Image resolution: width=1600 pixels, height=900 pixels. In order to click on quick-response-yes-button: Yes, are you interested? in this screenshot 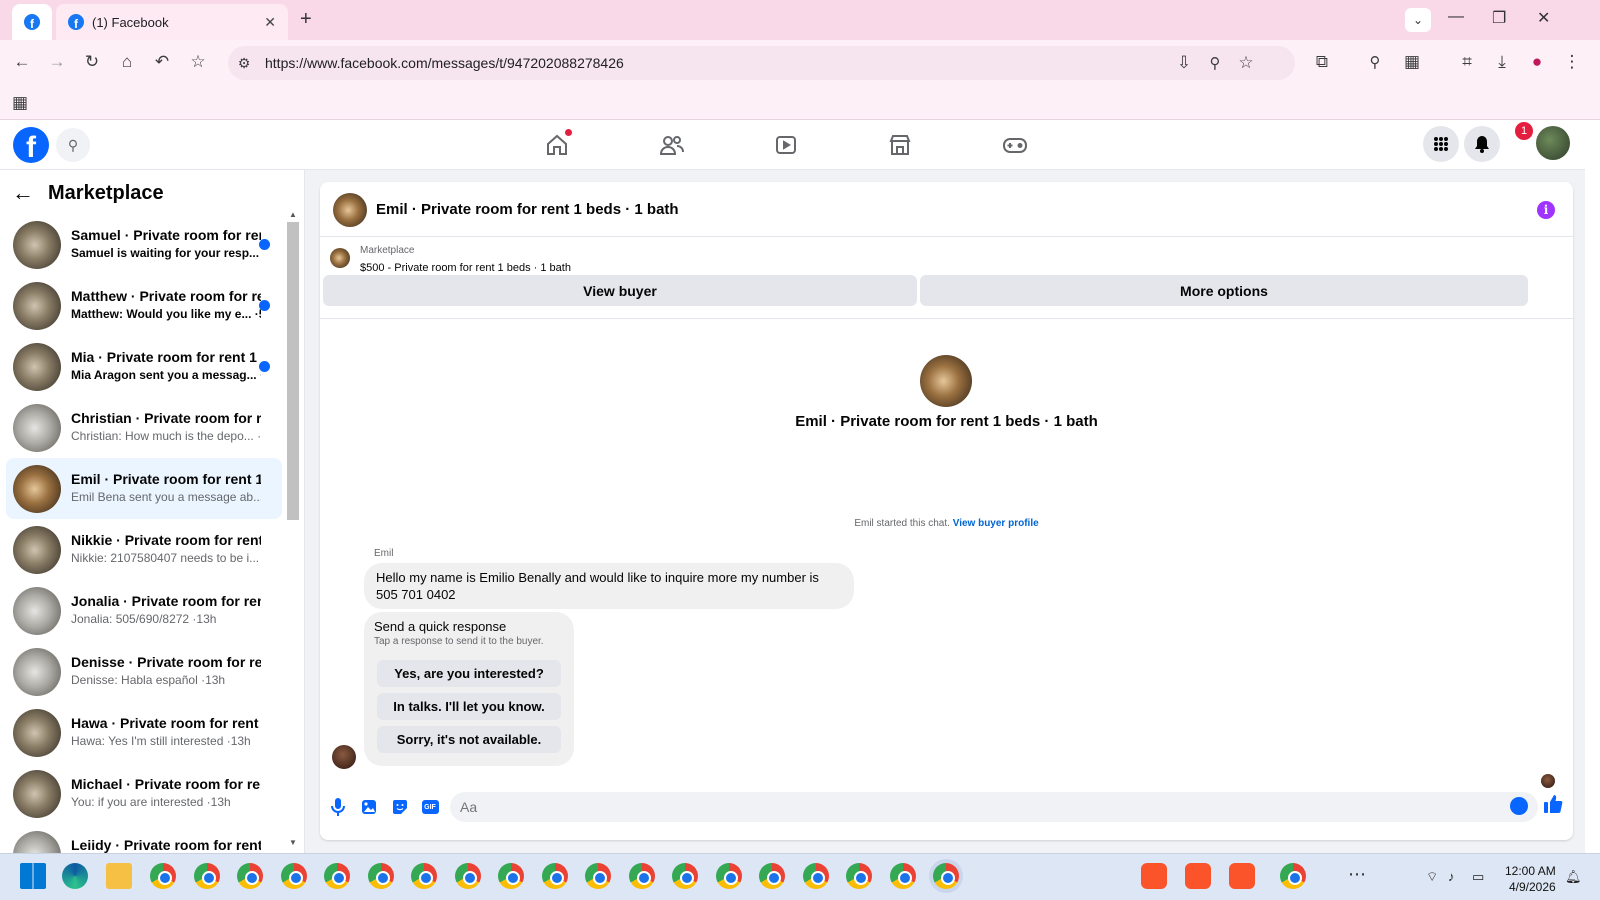, I will do `click(469, 673)`.